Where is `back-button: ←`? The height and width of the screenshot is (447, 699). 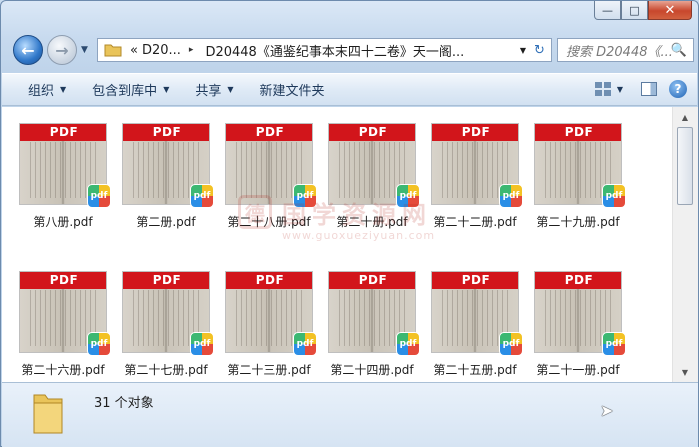
back-button: ← is located at coordinates (28, 50).